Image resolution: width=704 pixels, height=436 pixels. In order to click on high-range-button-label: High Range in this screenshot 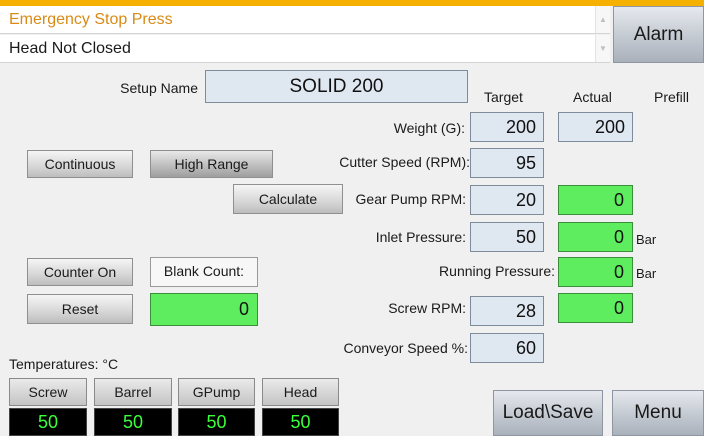, I will do `click(211, 164)`.